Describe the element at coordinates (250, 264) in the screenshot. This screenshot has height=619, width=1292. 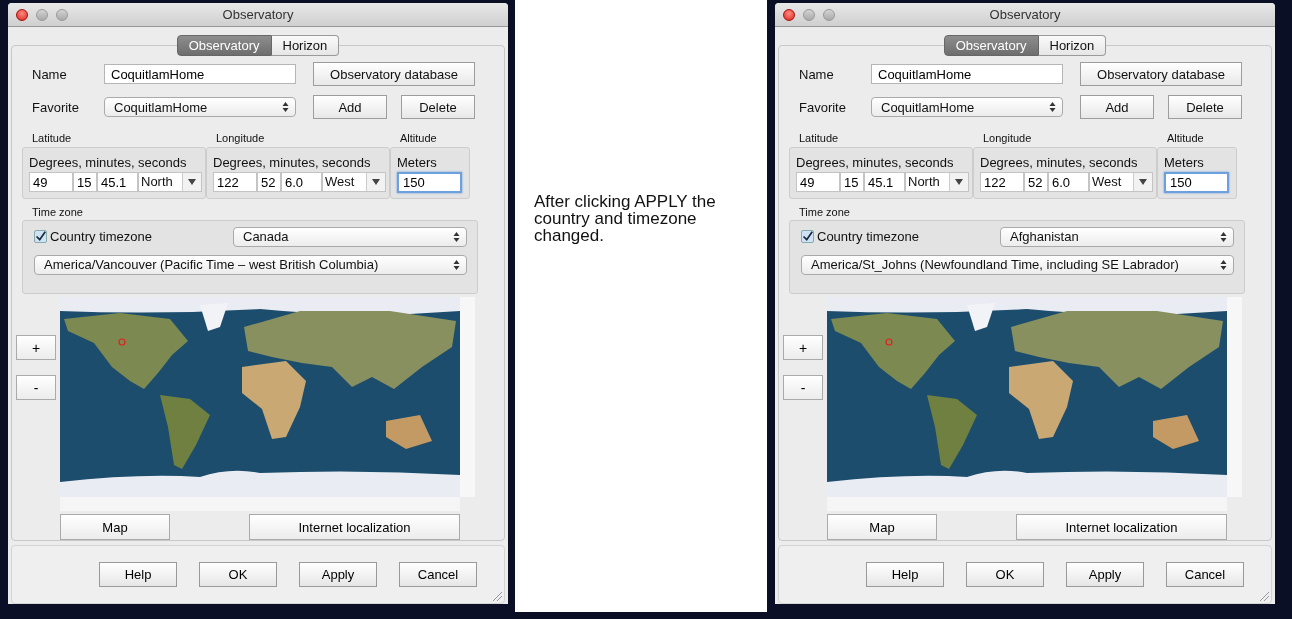
I see `timezone-dropdown: America/Vancouver (Pacific Time – west British Columbia)` at that location.